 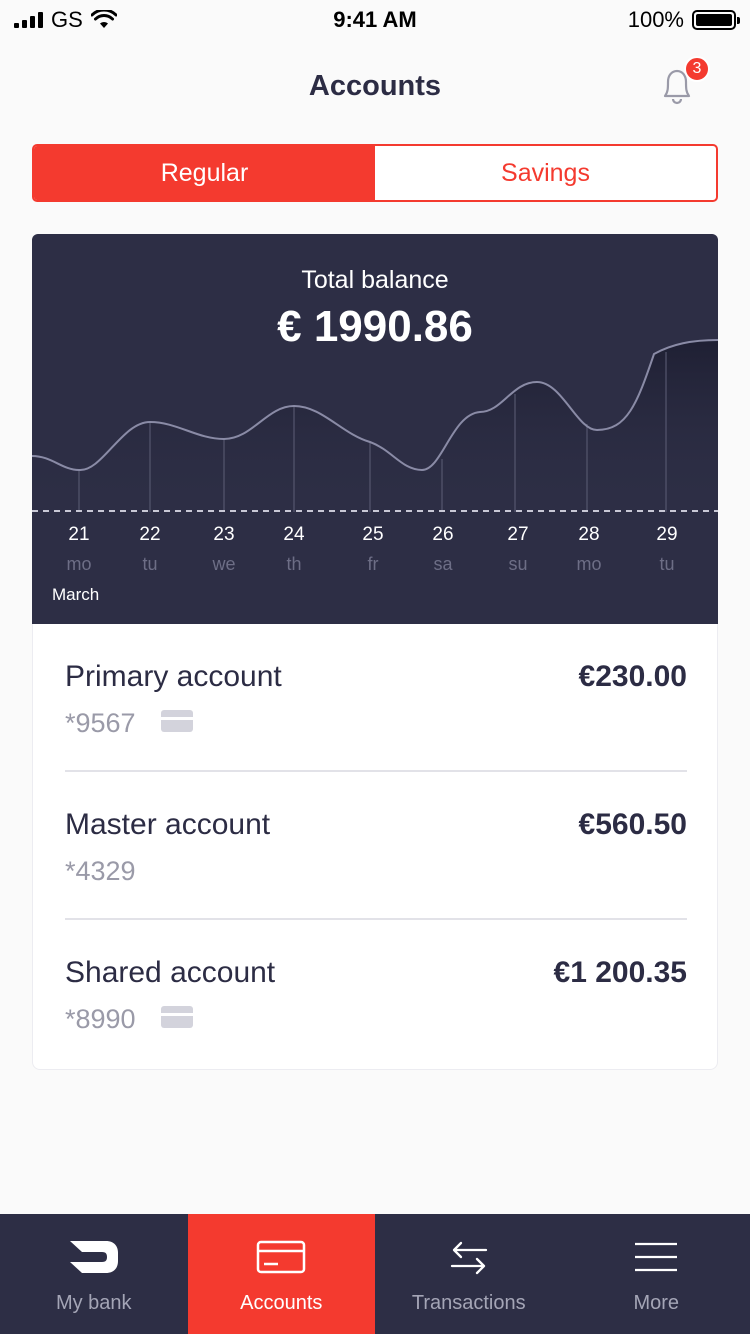 I want to click on account-row-master: Master account €560.50 *4329, so click(x=376, y=846).